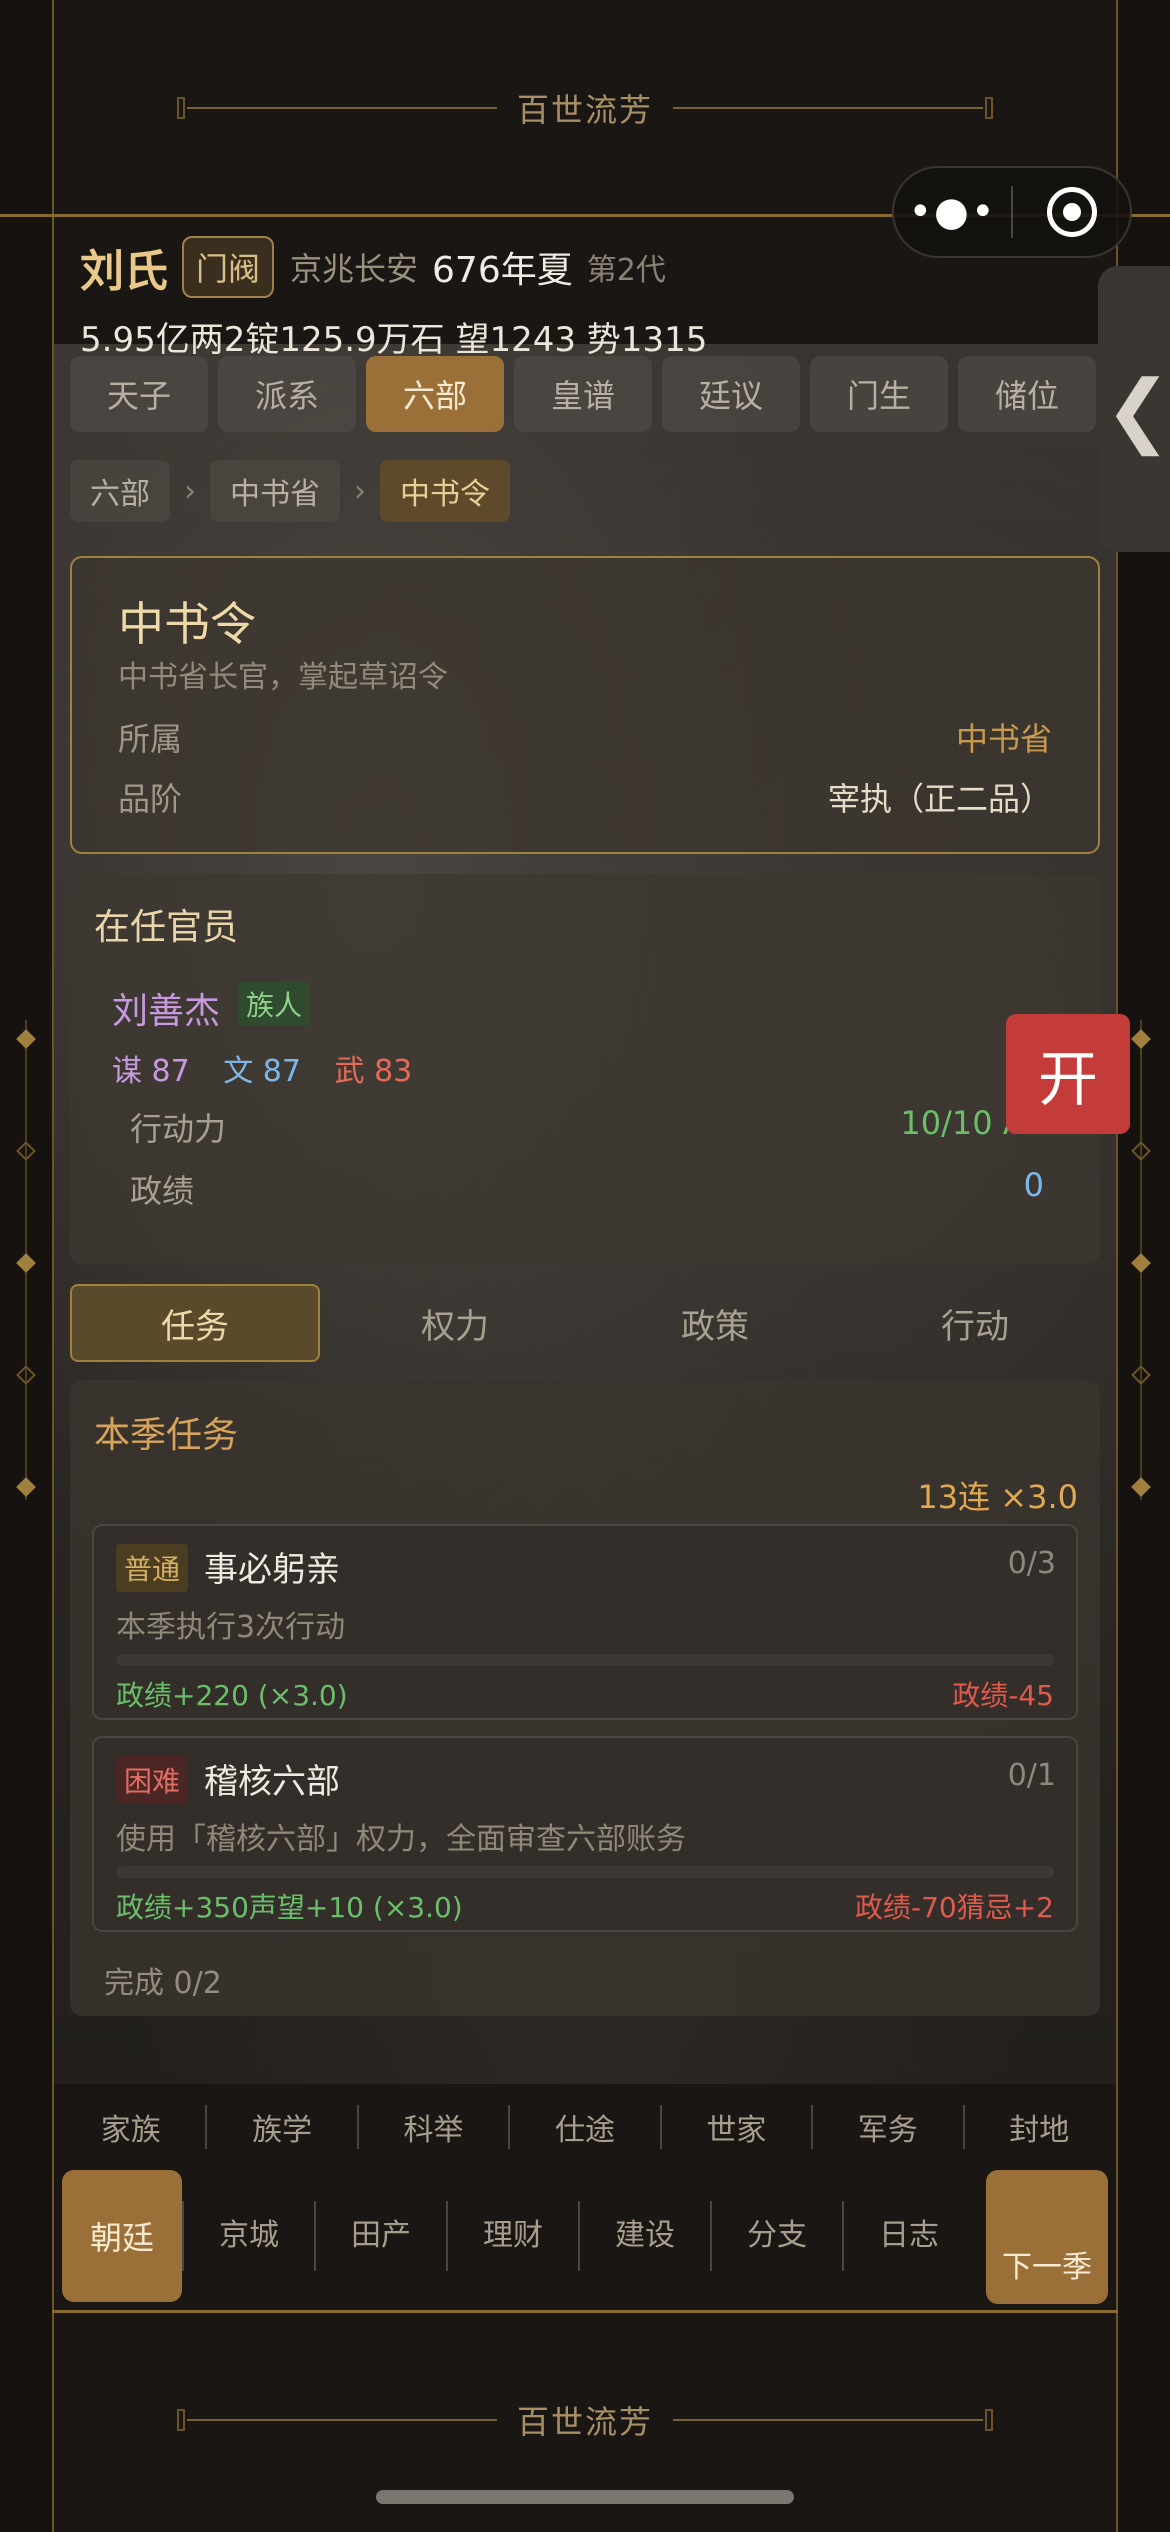  Describe the element at coordinates (939, 799) in the screenshot. I see `rank-value: 宰执（正二品）` at that location.